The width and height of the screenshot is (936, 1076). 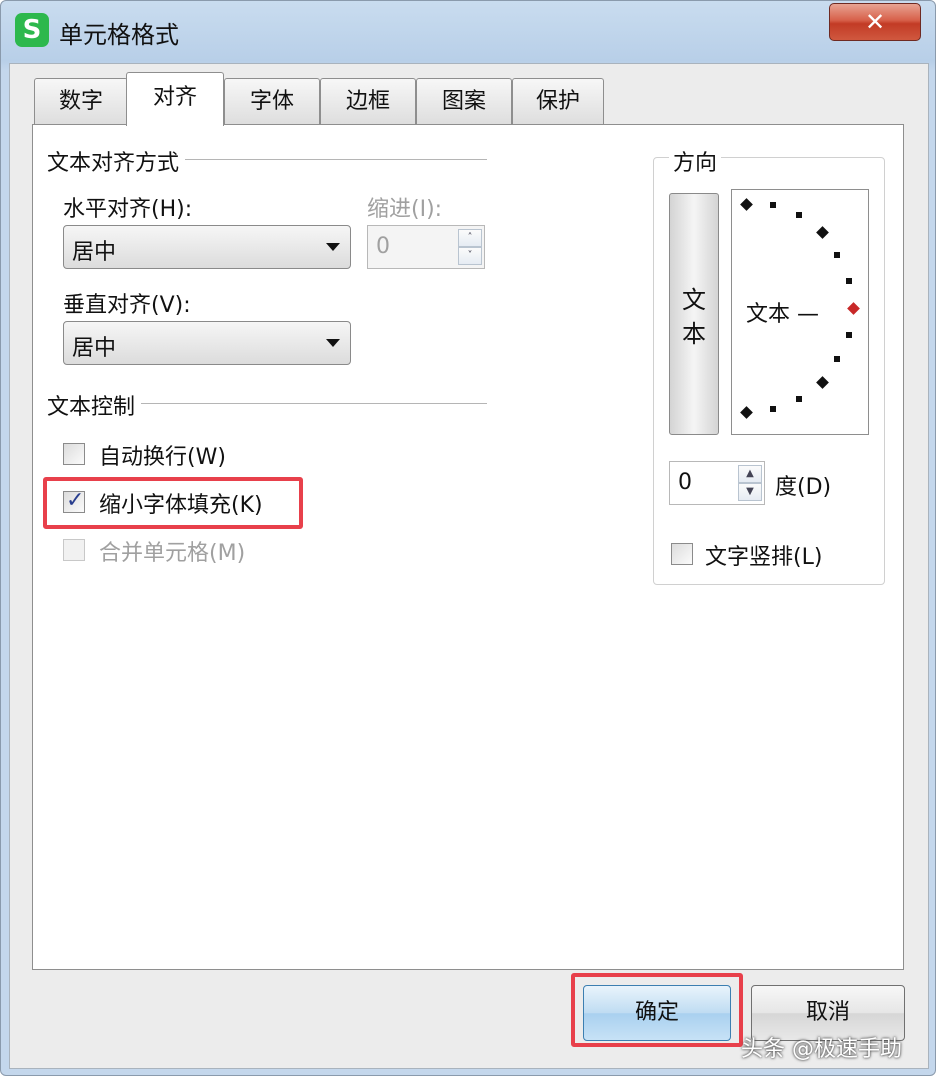 I want to click on dial-text-label: 文本 —, so click(x=782, y=314).